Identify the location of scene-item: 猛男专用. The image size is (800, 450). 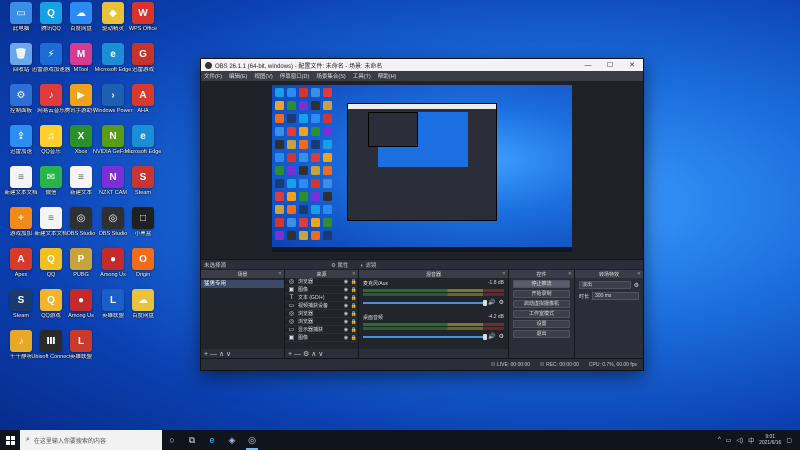
(242, 284).